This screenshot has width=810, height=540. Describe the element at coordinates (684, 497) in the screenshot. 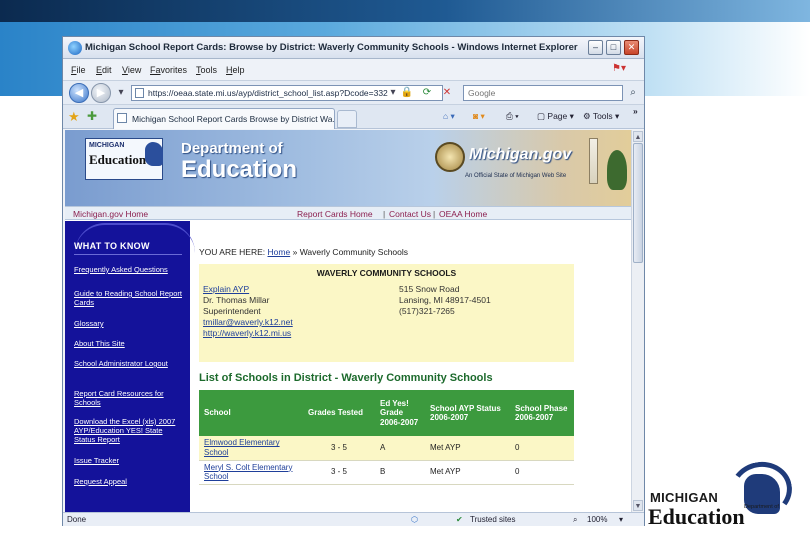

I see `logo-michigan-text: MICHIGAN` at that location.